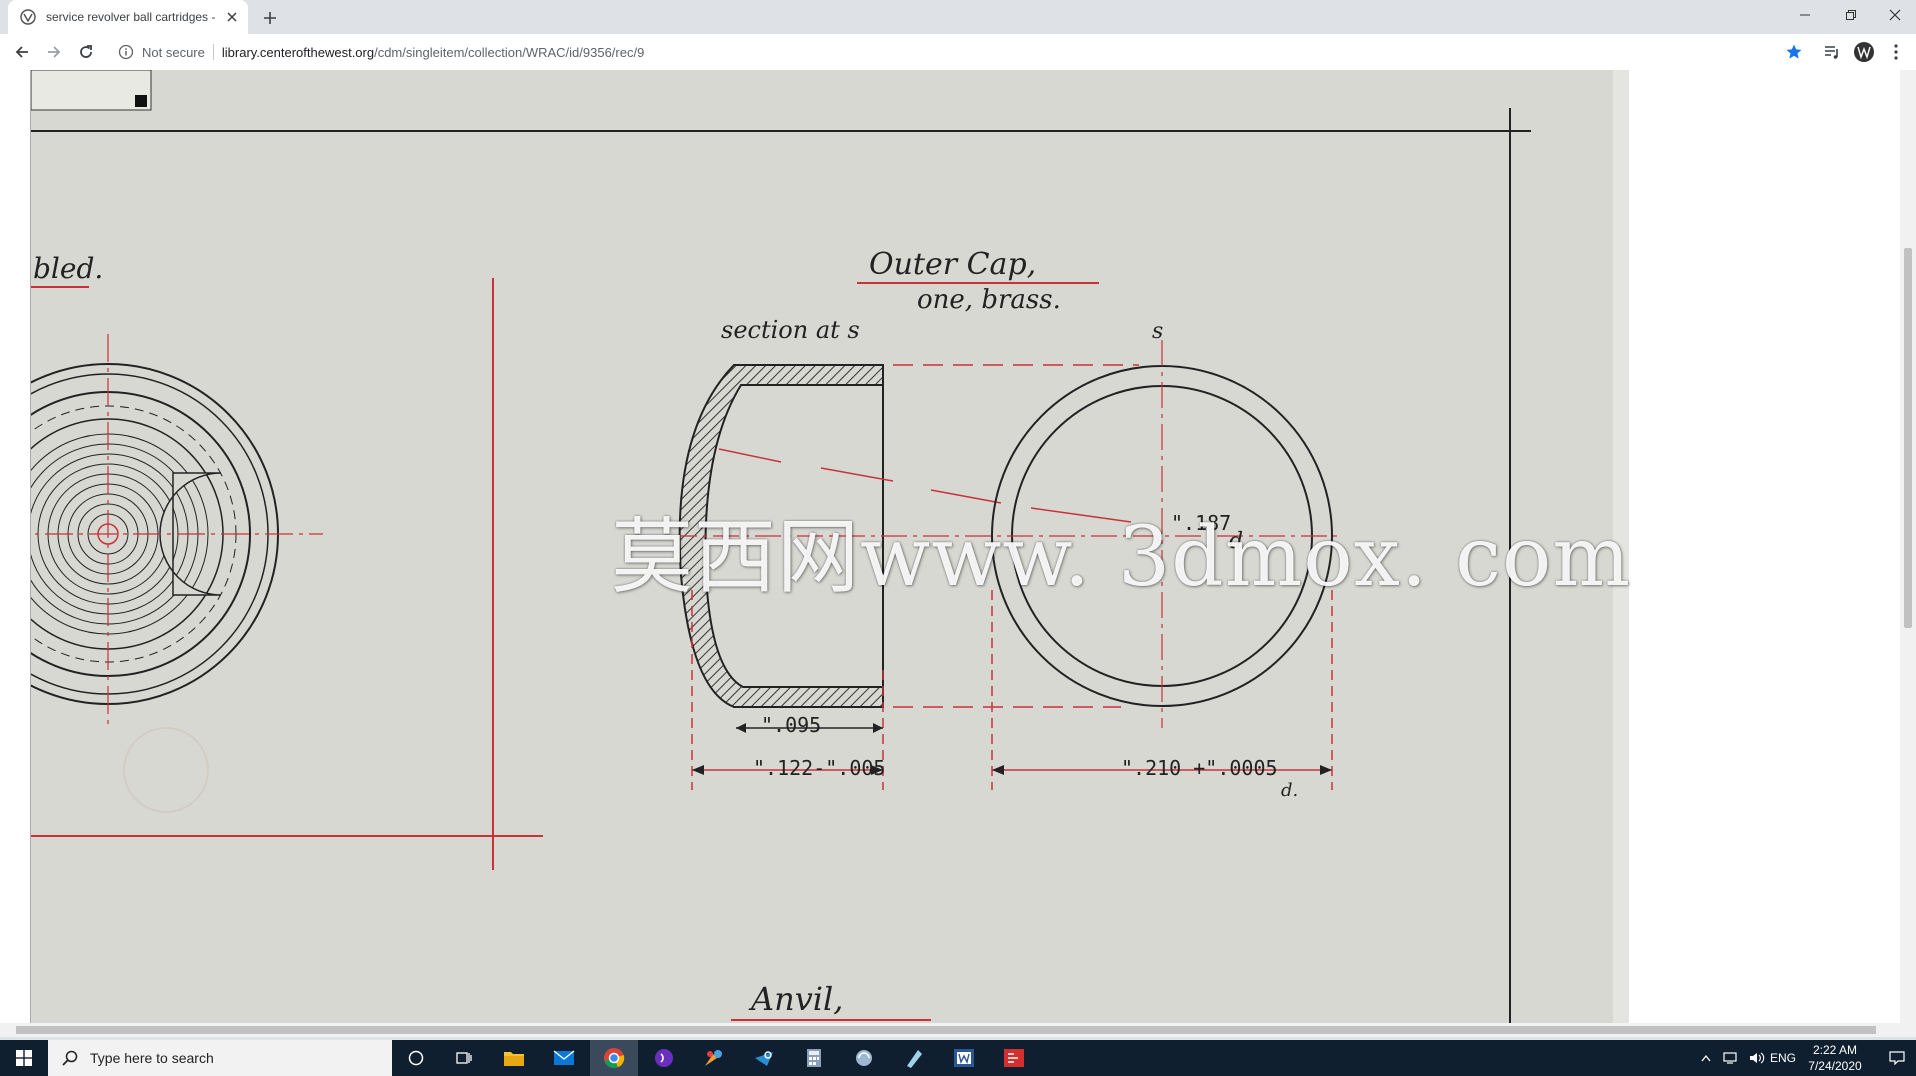 This screenshot has height=1076, width=1916. I want to click on dimension-210: ".210 +".0005, so click(1199, 768).